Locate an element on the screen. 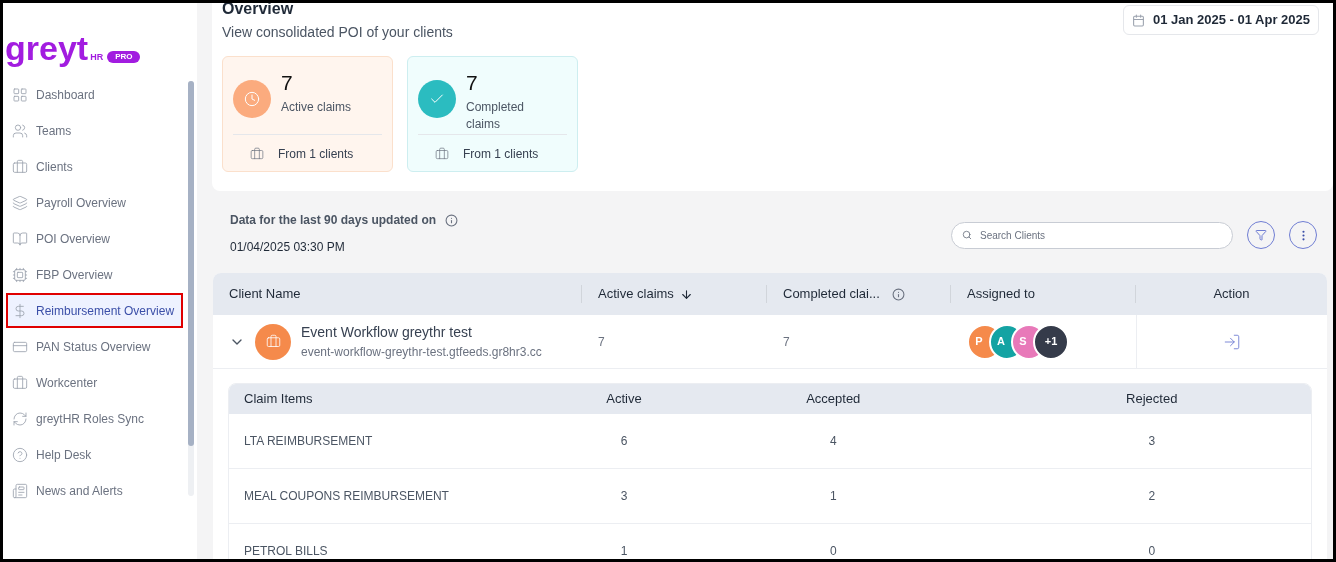  sidebar-item: News and Alerts is located at coordinates (94, 490).